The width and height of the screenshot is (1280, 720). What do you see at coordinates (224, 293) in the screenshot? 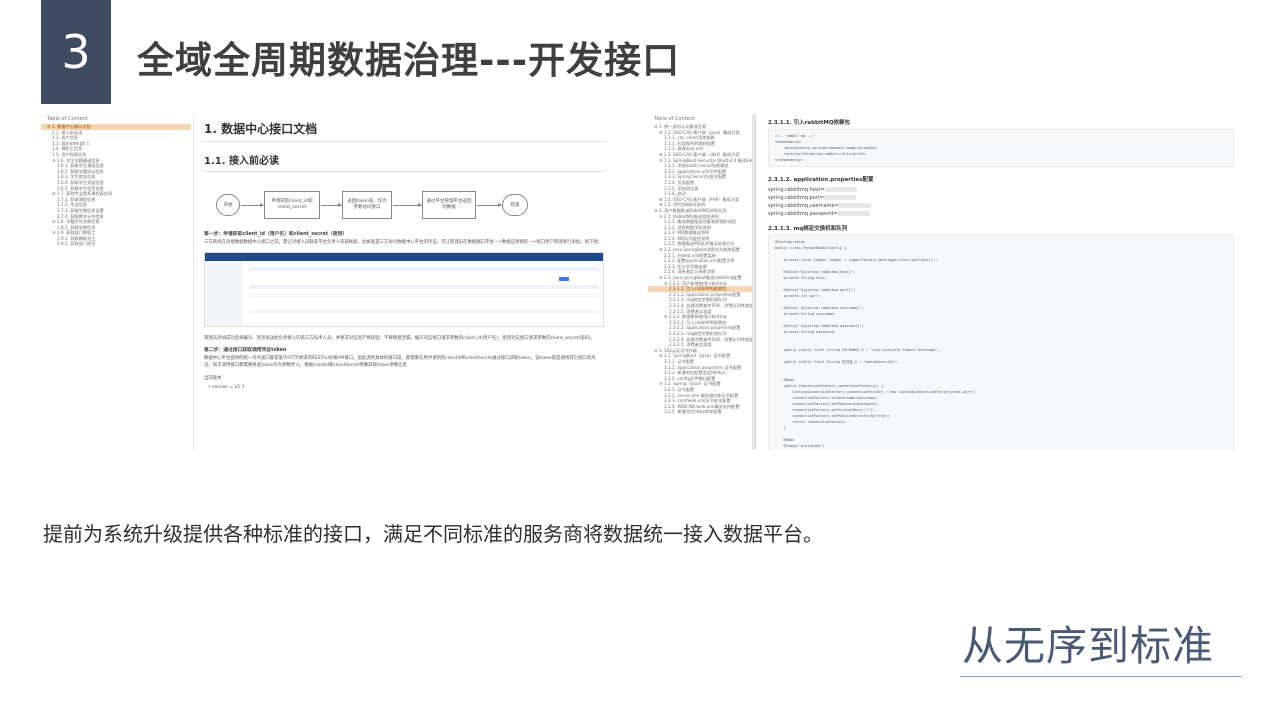
I see `admin-sidebar` at bounding box center [224, 293].